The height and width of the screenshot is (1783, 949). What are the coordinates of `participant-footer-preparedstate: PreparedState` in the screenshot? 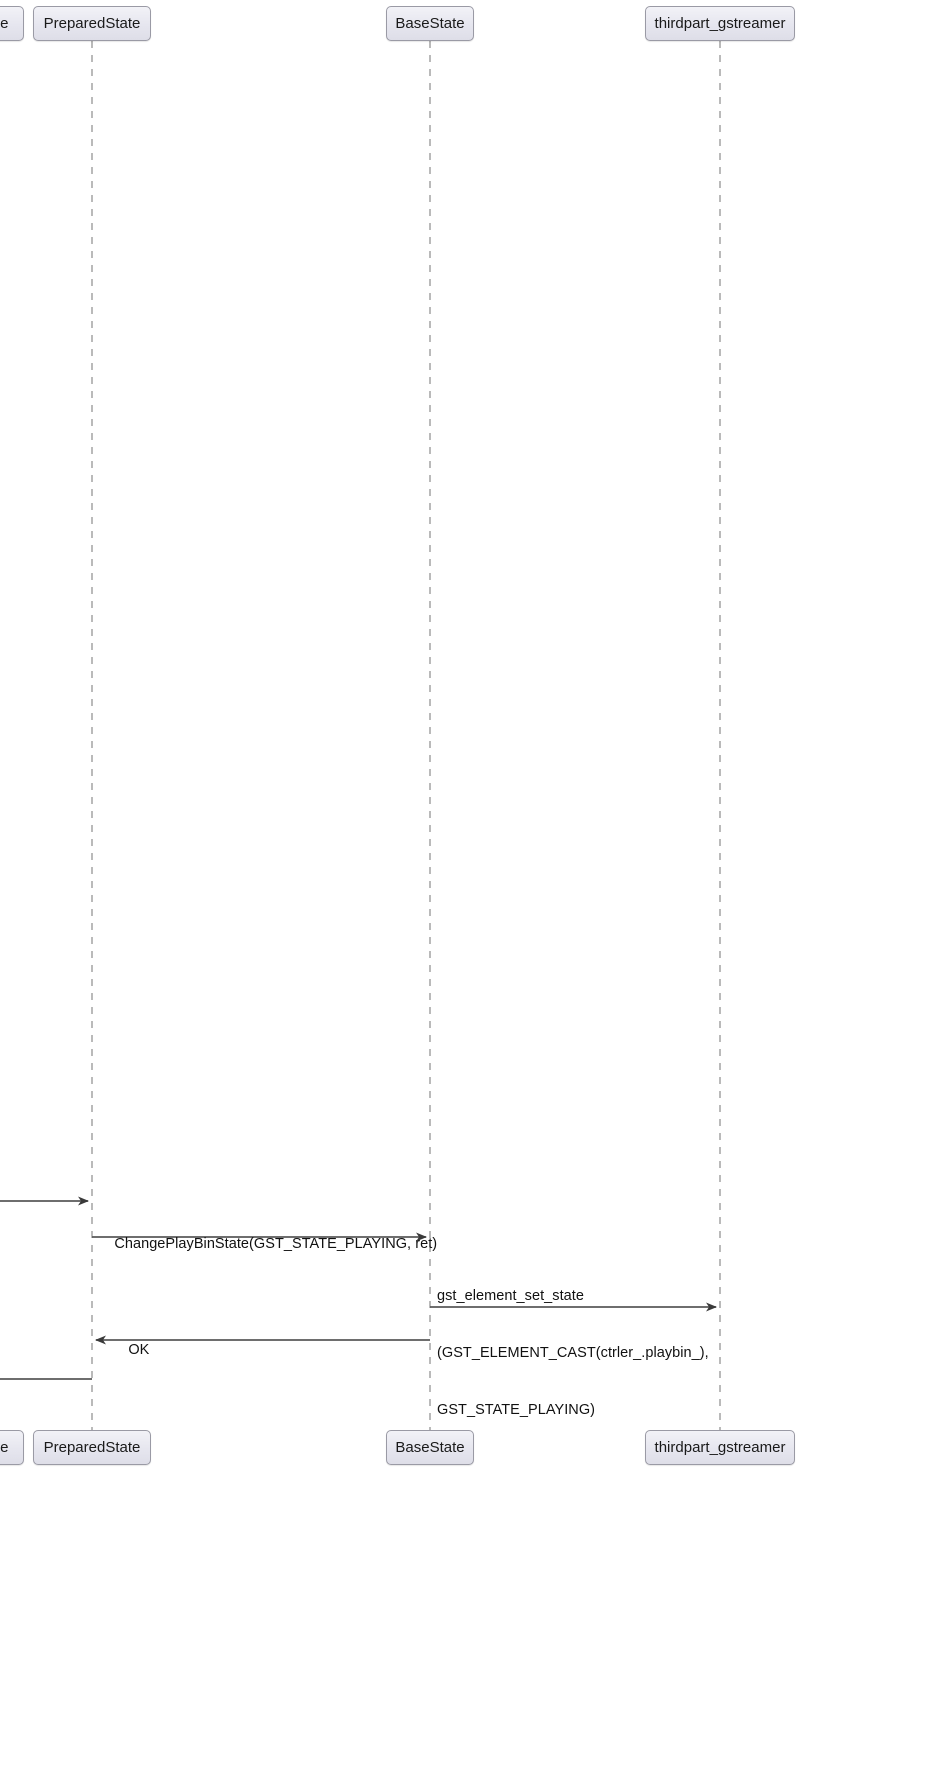 It's located at (92, 1447).